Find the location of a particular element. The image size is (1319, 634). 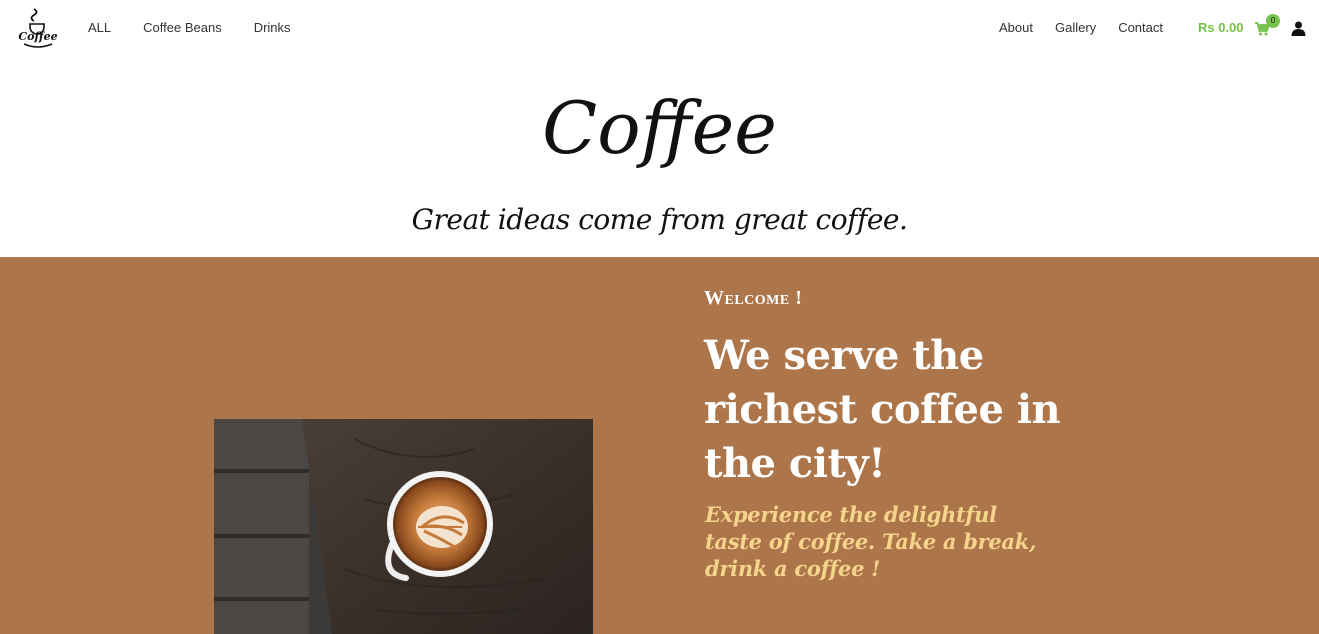

site-tagline: Great ideas come from great coffee. is located at coordinates (659, 219).